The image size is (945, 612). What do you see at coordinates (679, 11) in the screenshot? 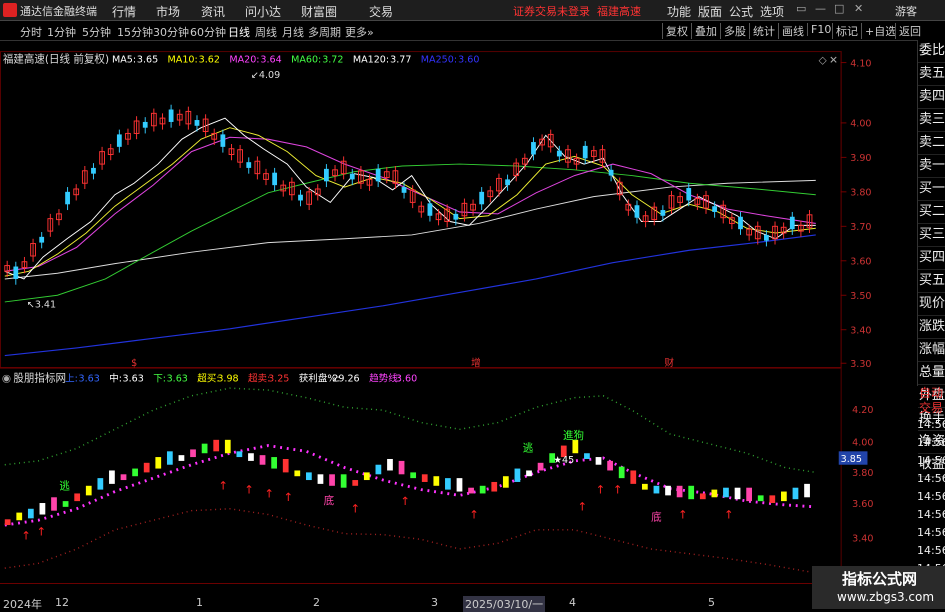
I see `menu-gongneng: 功能` at bounding box center [679, 11].